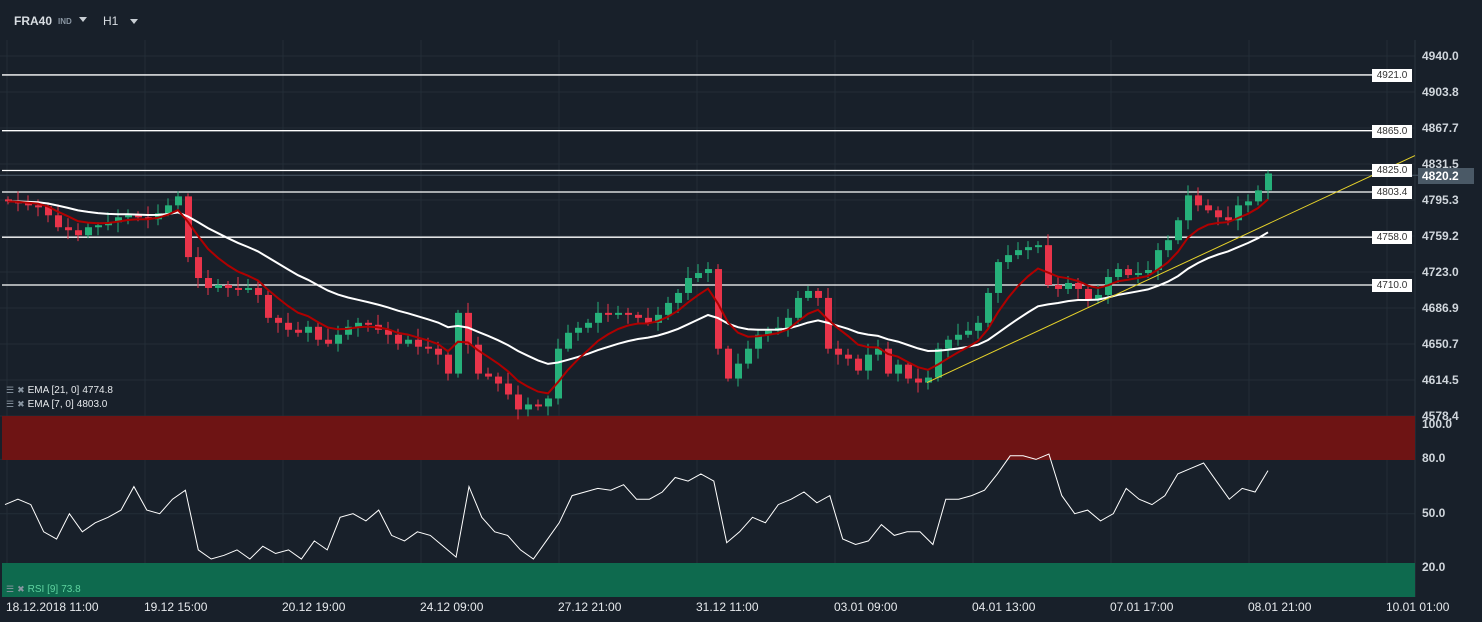 This screenshot has height=622, width=1482. What do you see at coordinates (866, 607) in the screenshot?
I see `time-tick-label: 03.01 09:00` at bounding box center [866, 607].